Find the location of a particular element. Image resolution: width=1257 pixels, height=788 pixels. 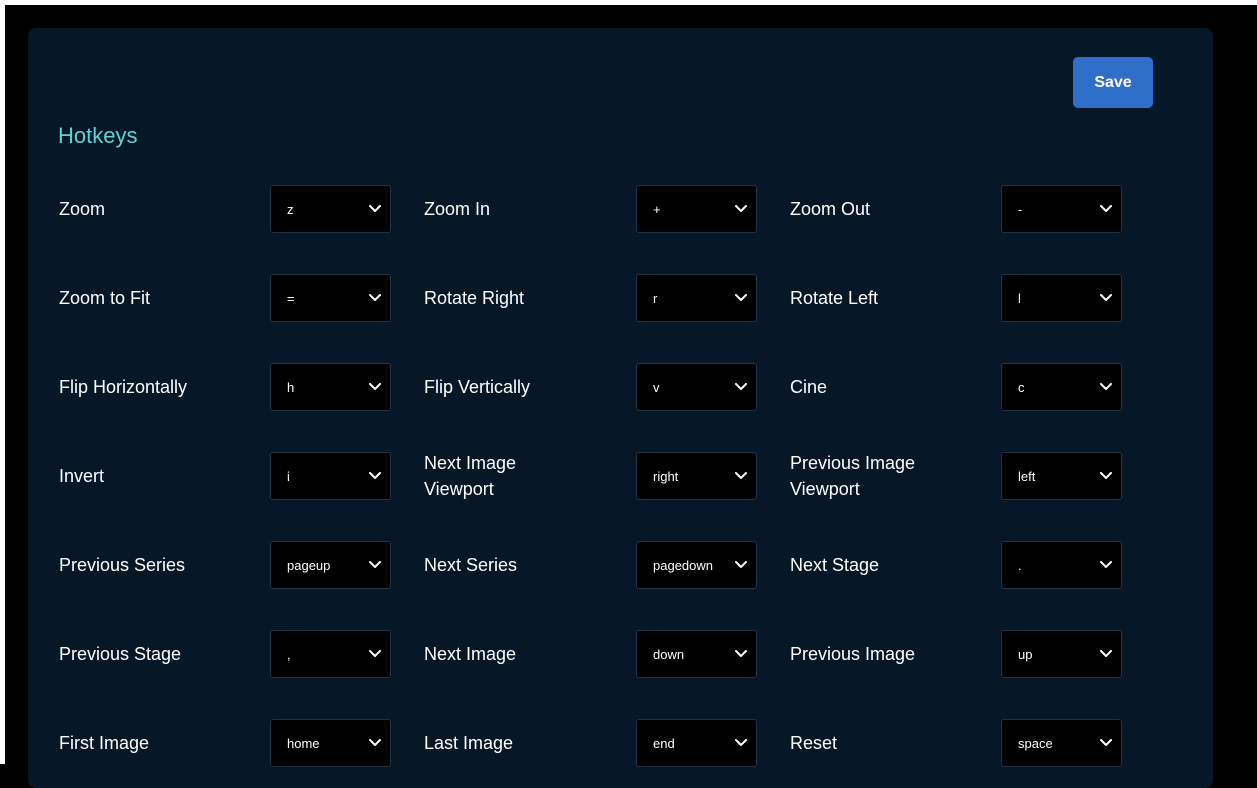

hotkey-label-last-image: Last Image is located at coordinates (468, 743).